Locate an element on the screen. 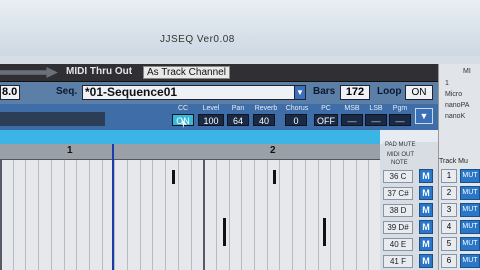 Image resolution: width=480 pixels, height=270 pixels. track-header: Track Mu is located at coordinates (453, 161).